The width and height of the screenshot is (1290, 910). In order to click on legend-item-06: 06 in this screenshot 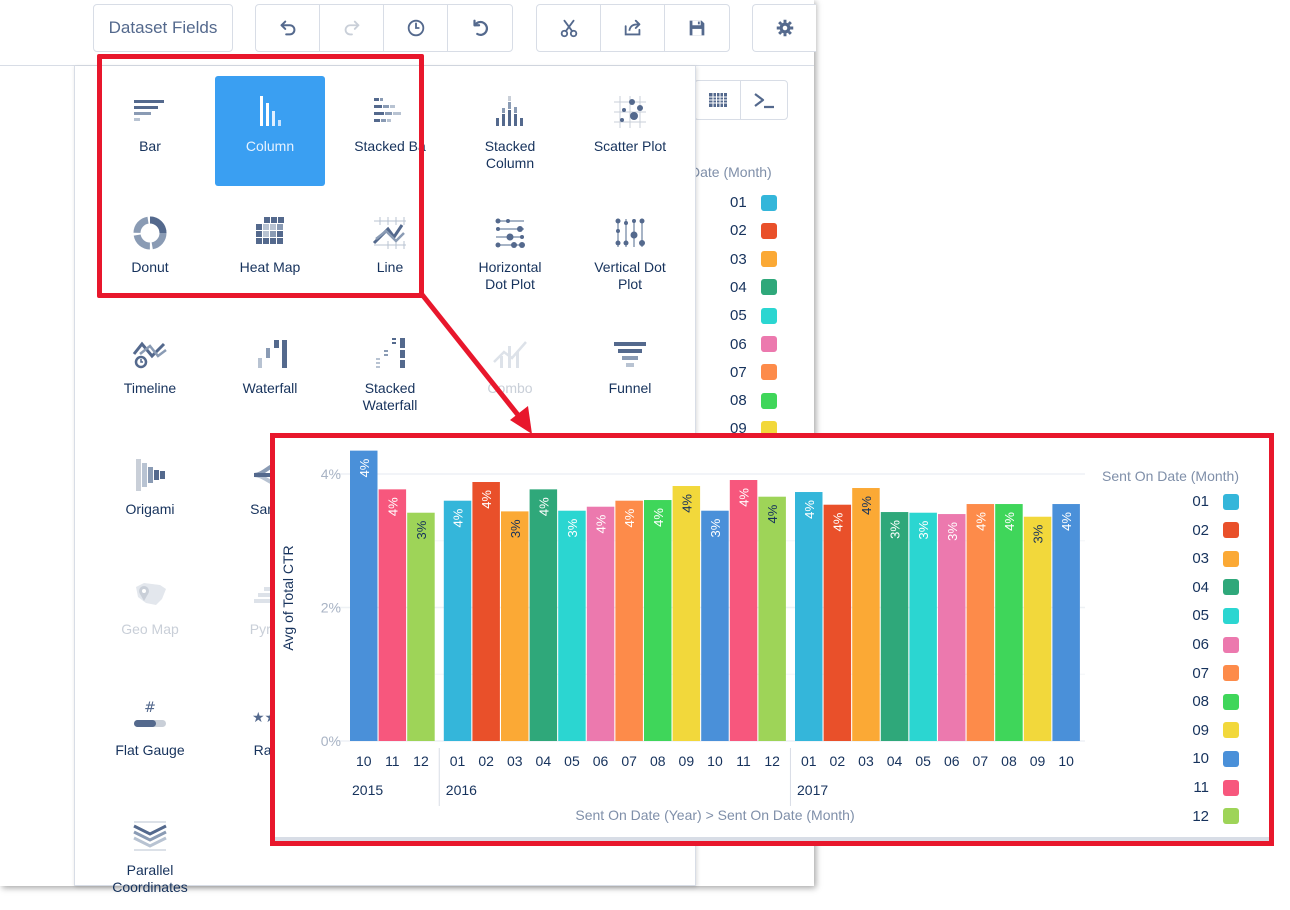, I will do `click(1215, 644)`.